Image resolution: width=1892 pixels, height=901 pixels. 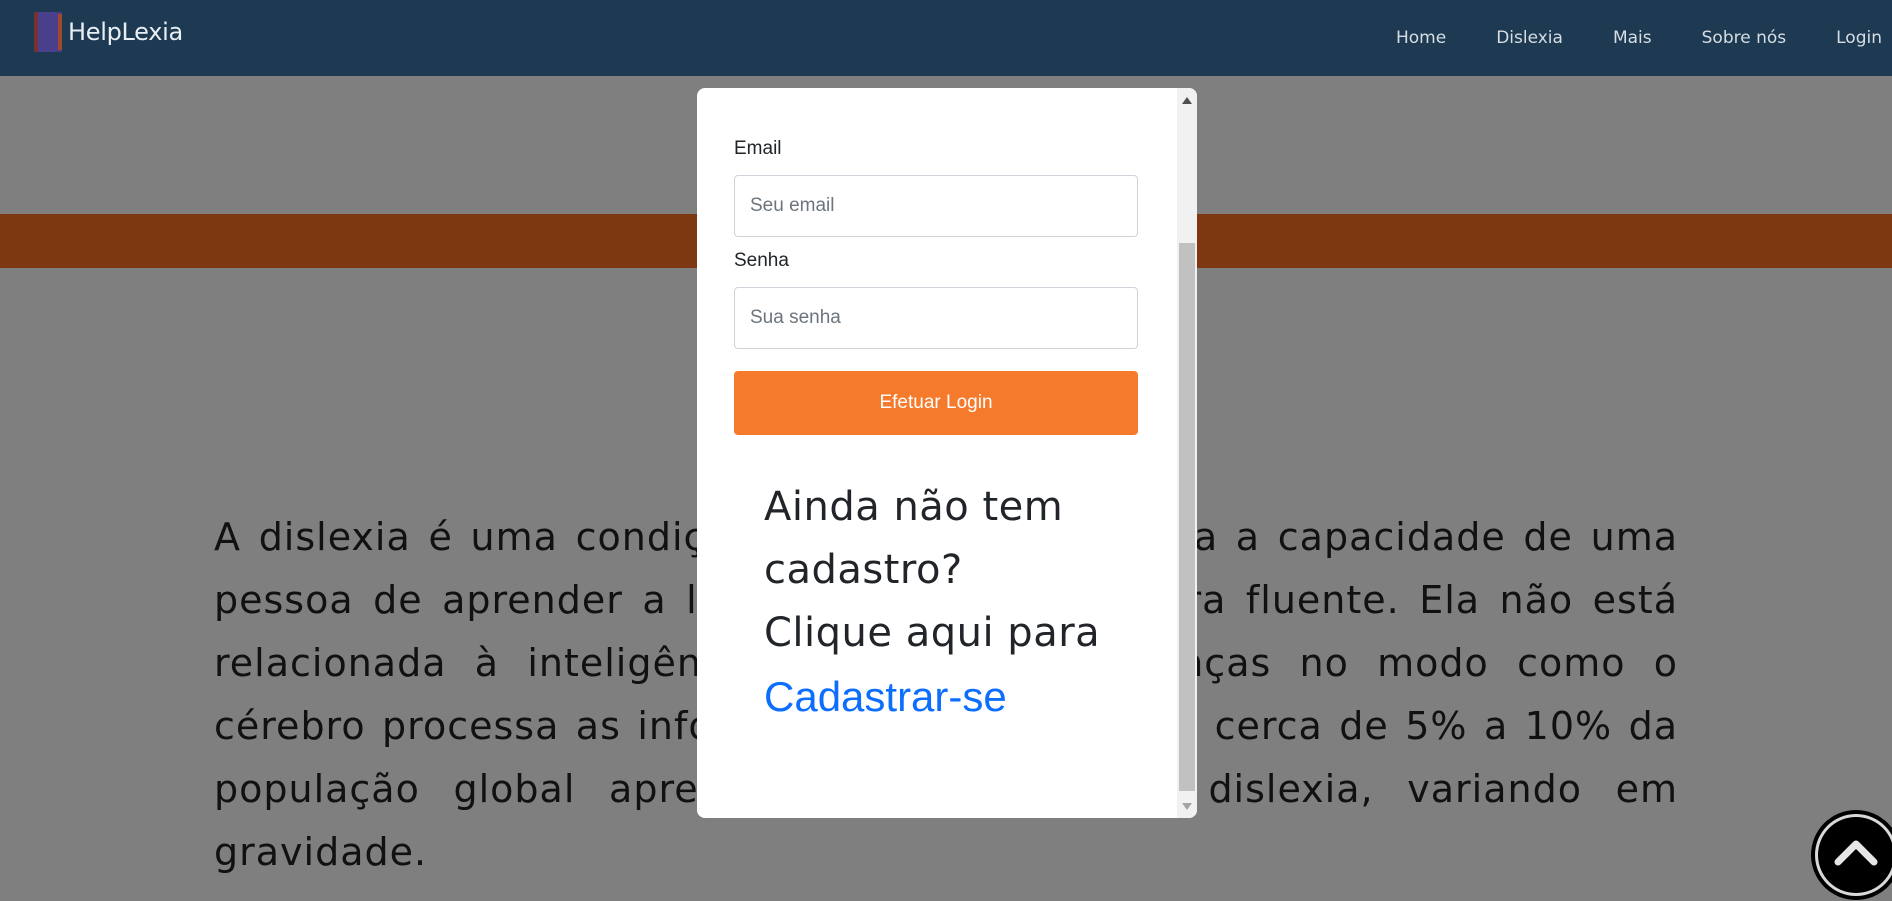 What do you see at coordinates (1421, 38) in the screenshot?
I see `nav-home: Home` at bounding box center [1421, 38].